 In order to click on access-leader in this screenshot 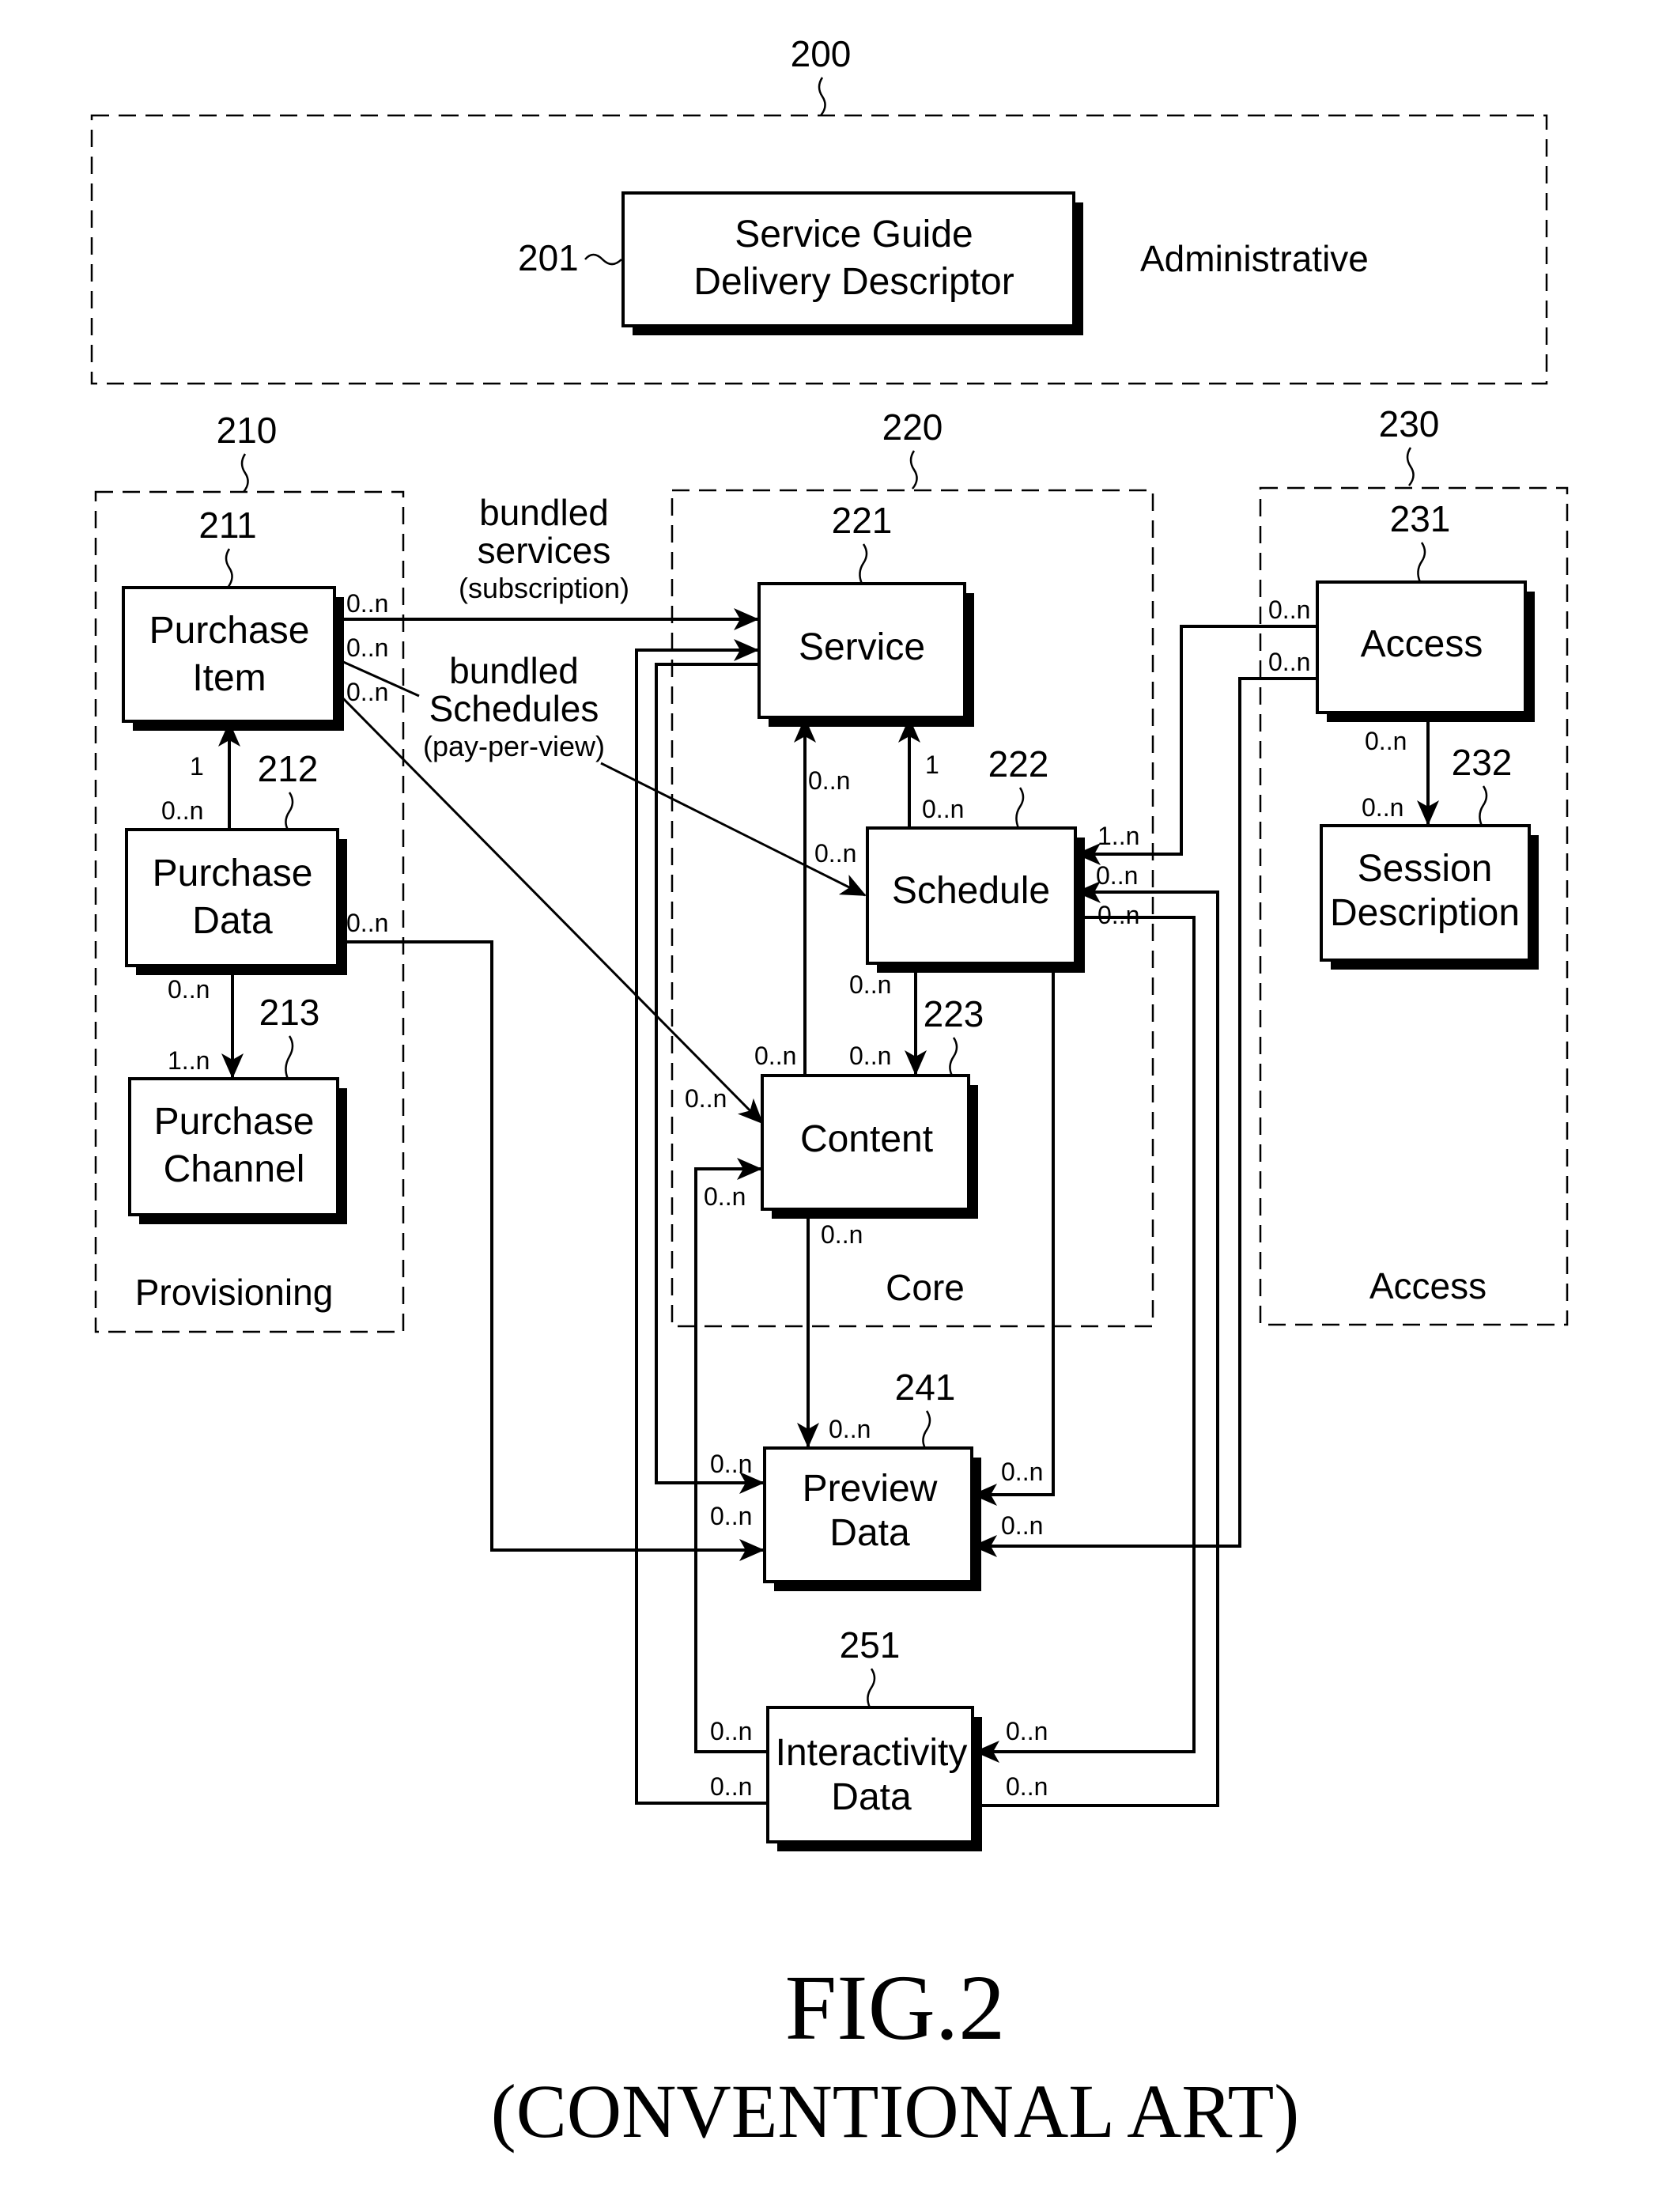, I will do `click(1421, 563)`.